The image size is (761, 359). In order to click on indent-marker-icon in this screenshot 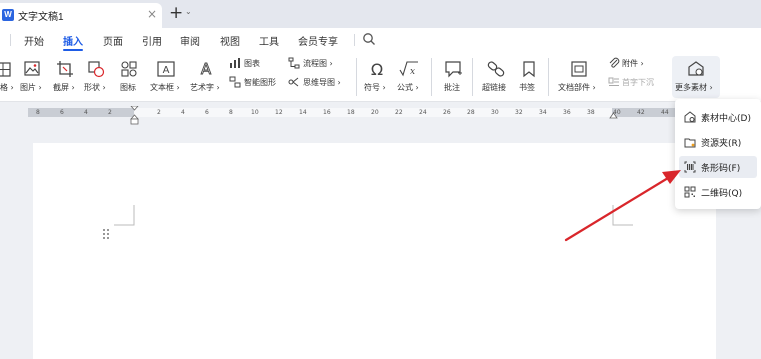, I will do `click(134, 115)`.